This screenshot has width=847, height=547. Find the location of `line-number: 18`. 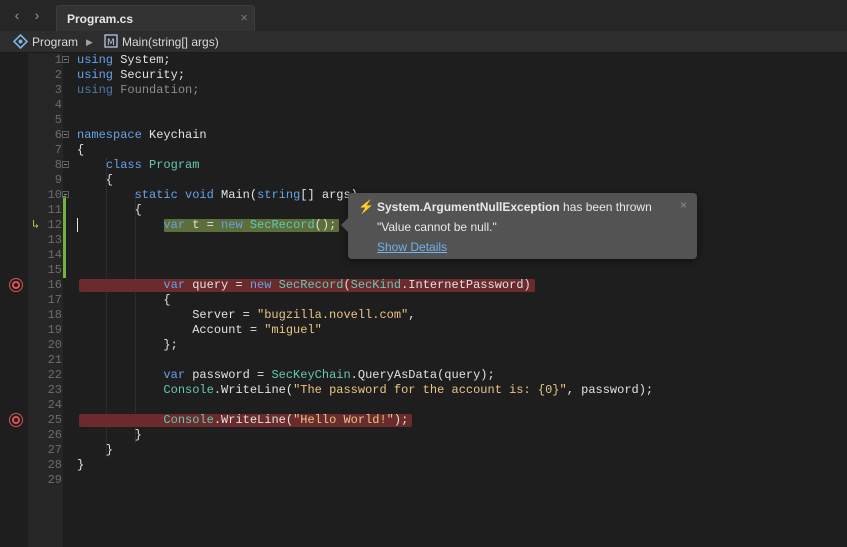

line-number: 18 is located at coordinates (54, 315).